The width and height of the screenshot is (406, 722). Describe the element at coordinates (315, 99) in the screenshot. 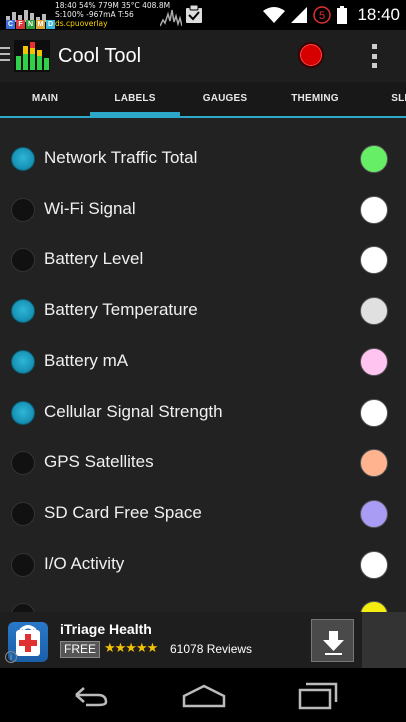

I see `tab-theming: THEMING` at that location.